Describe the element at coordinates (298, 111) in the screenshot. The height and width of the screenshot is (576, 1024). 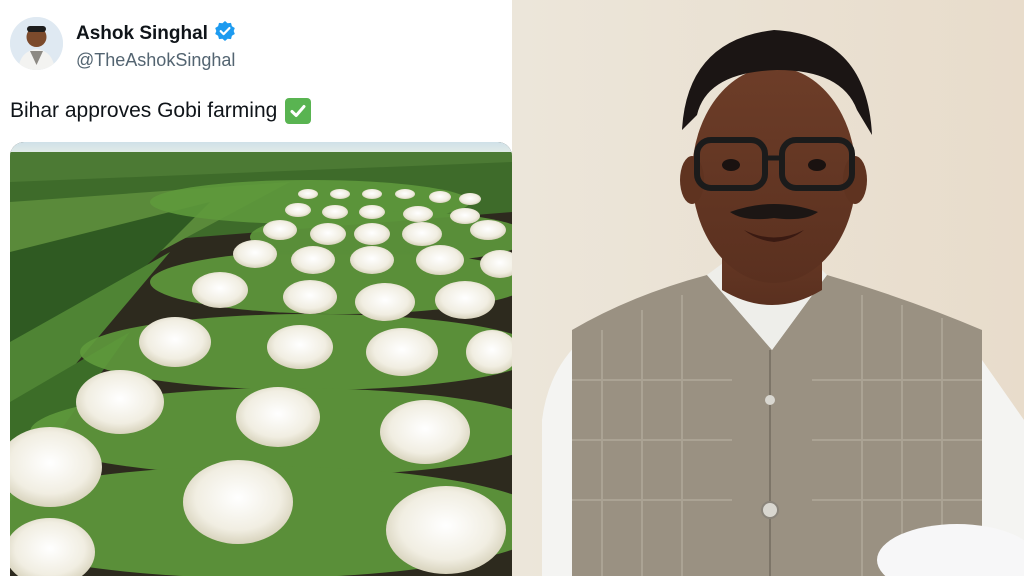
I see `check-mark-emoji-icon` at that location.